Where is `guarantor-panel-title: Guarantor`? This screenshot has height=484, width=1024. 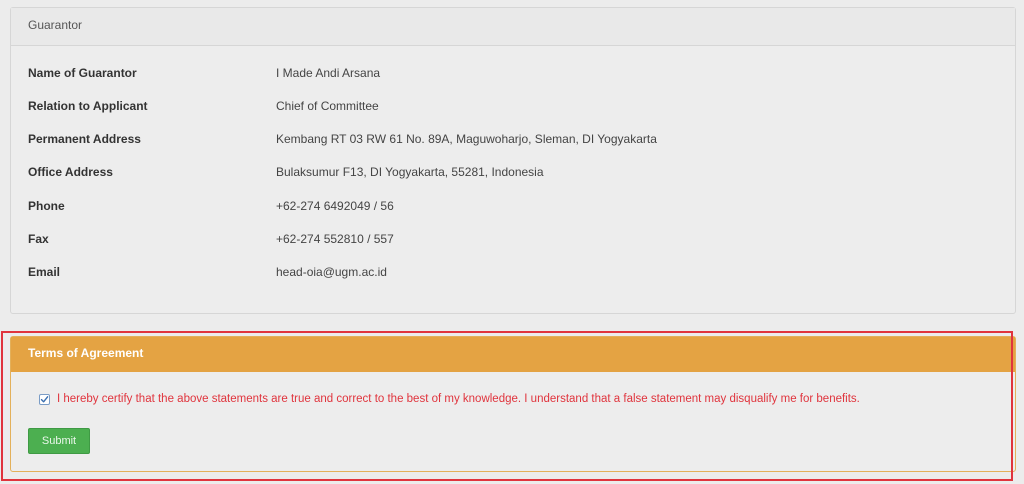 guarantor-panel-title: Guarantor is located at coordinates (513, 27).